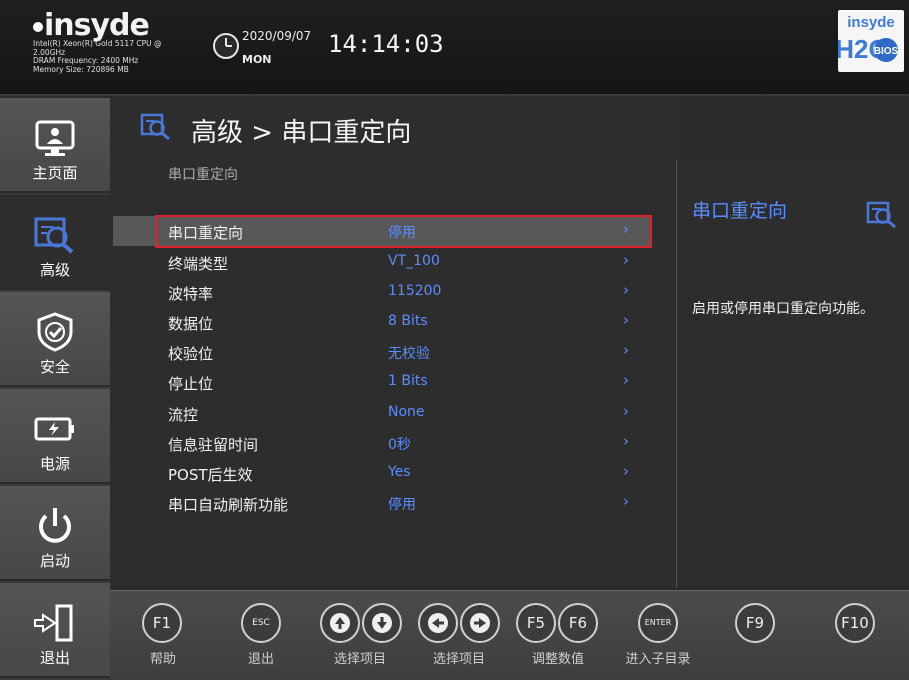 Image resolution: width=909 pixels, height=680 pixels. Describe the element at coordinates (260, 659) in the screenshot. I see `esc-key-label: 退出` at that location.